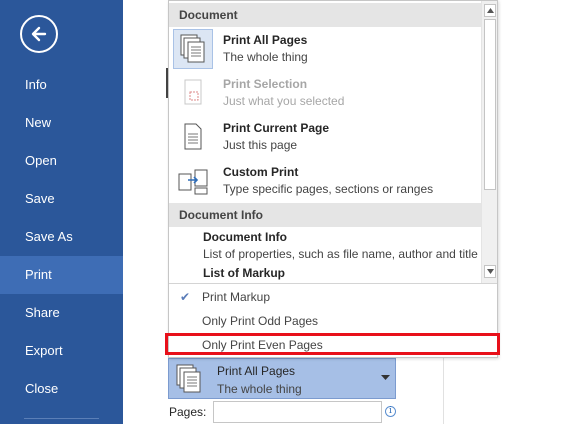  I want to click on menu-scrollbar, so click(489, 142).